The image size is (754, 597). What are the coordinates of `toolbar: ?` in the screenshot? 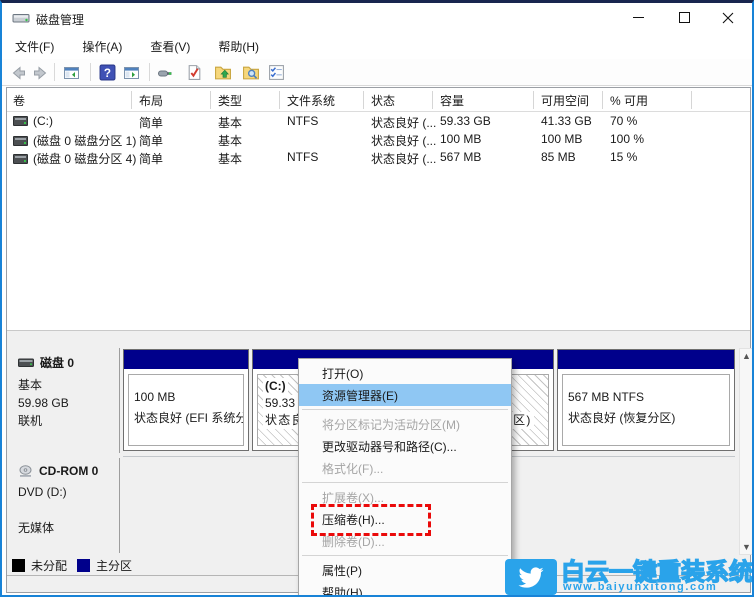 It's located at (377, 72).